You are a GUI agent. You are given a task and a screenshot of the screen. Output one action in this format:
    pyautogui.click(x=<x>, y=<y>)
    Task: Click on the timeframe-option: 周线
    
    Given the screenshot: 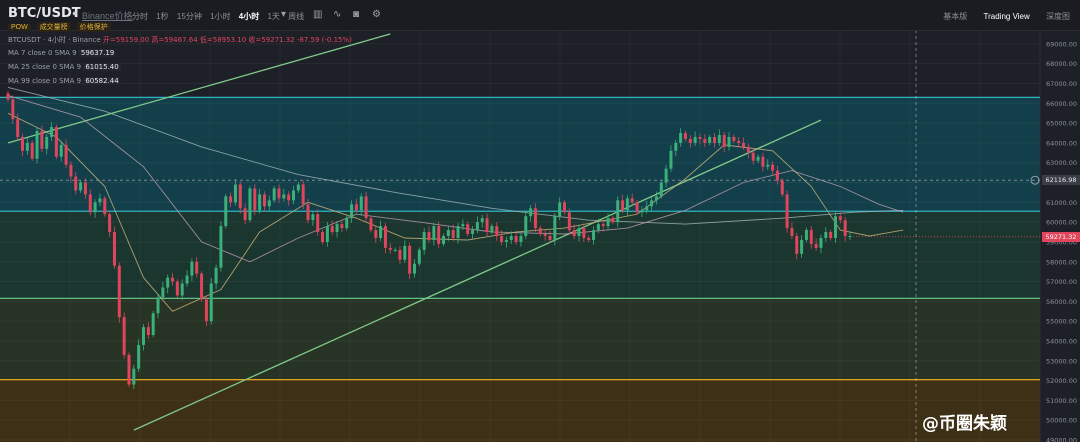 What is the action you would take?
    pyautogui.click(x=296, y=16)
    